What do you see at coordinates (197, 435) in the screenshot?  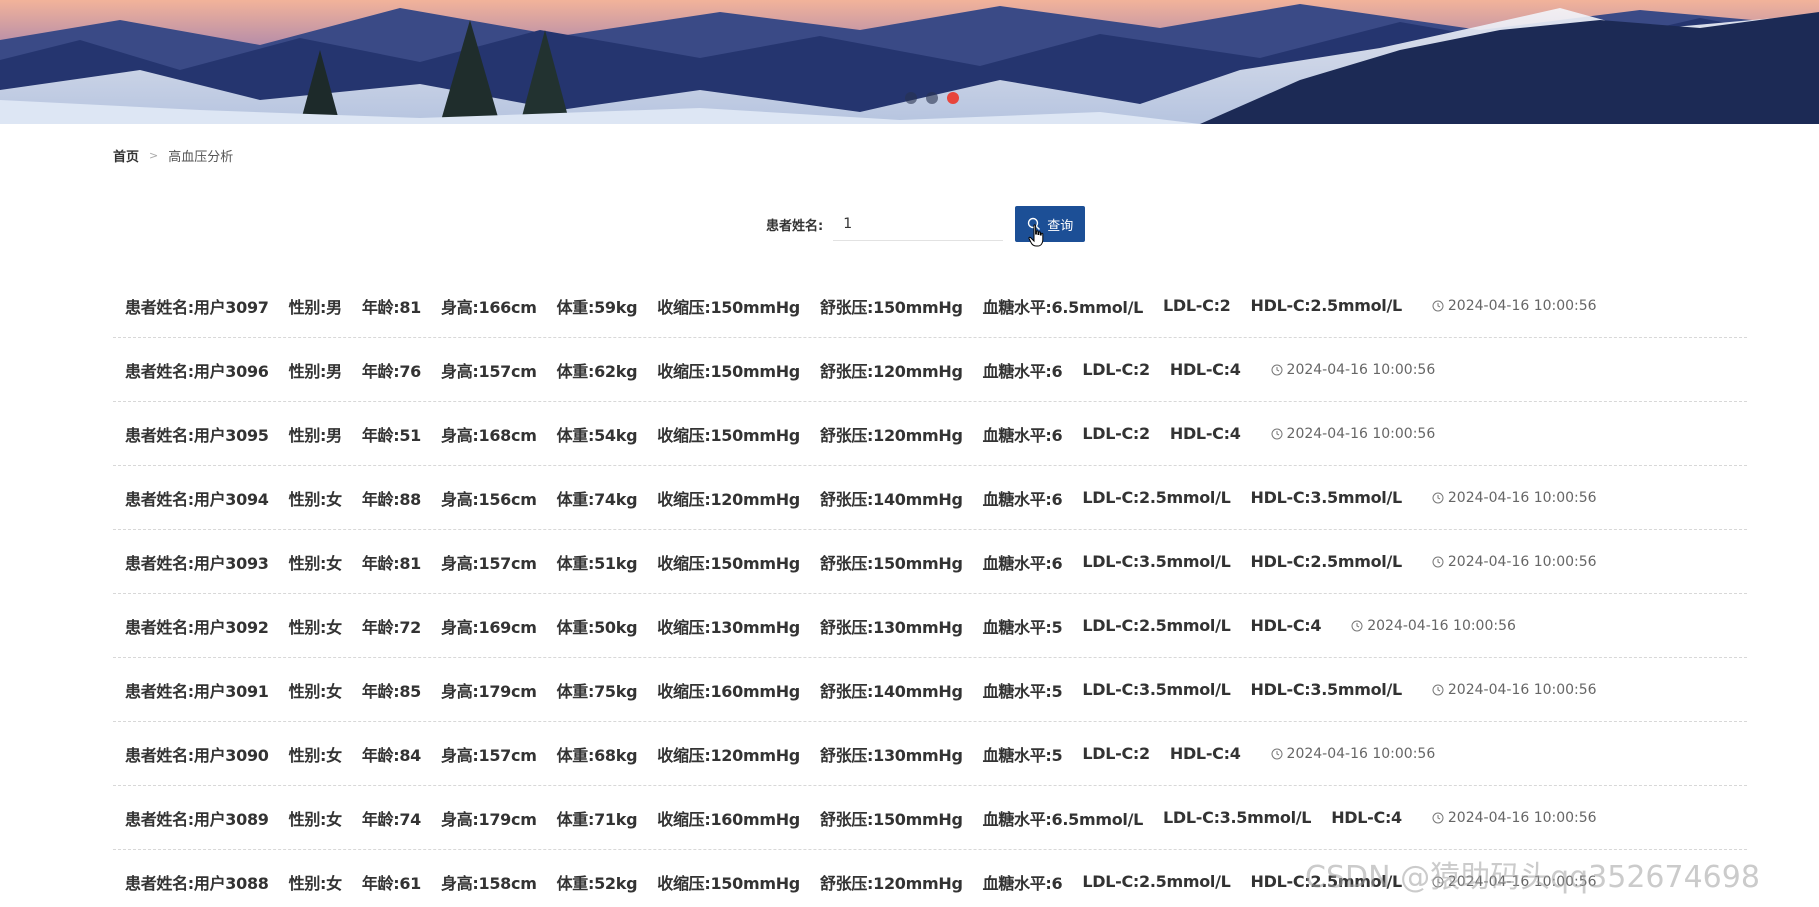 I see `record-name: 患者姓名:用户3095` at bounding box center [197, 435].